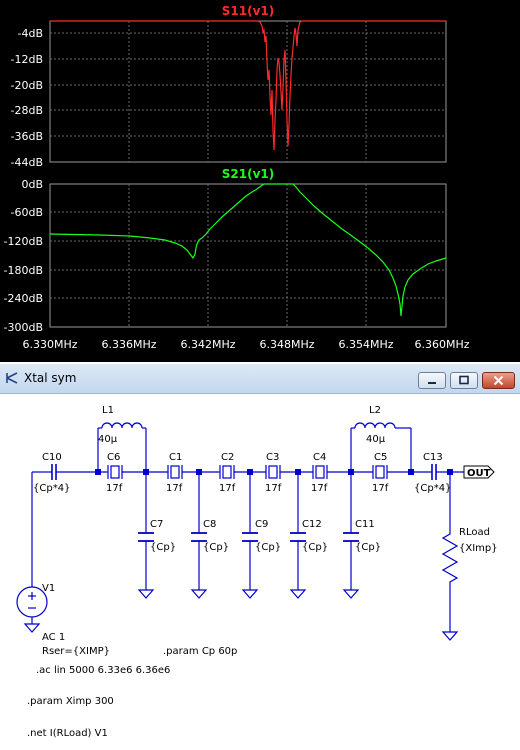 This screenshot has height=750, width=520. What do you see at coordinates (114, 488) in the screenshot?
I see `C6-value: 17f` at bounding box center [114, 488].